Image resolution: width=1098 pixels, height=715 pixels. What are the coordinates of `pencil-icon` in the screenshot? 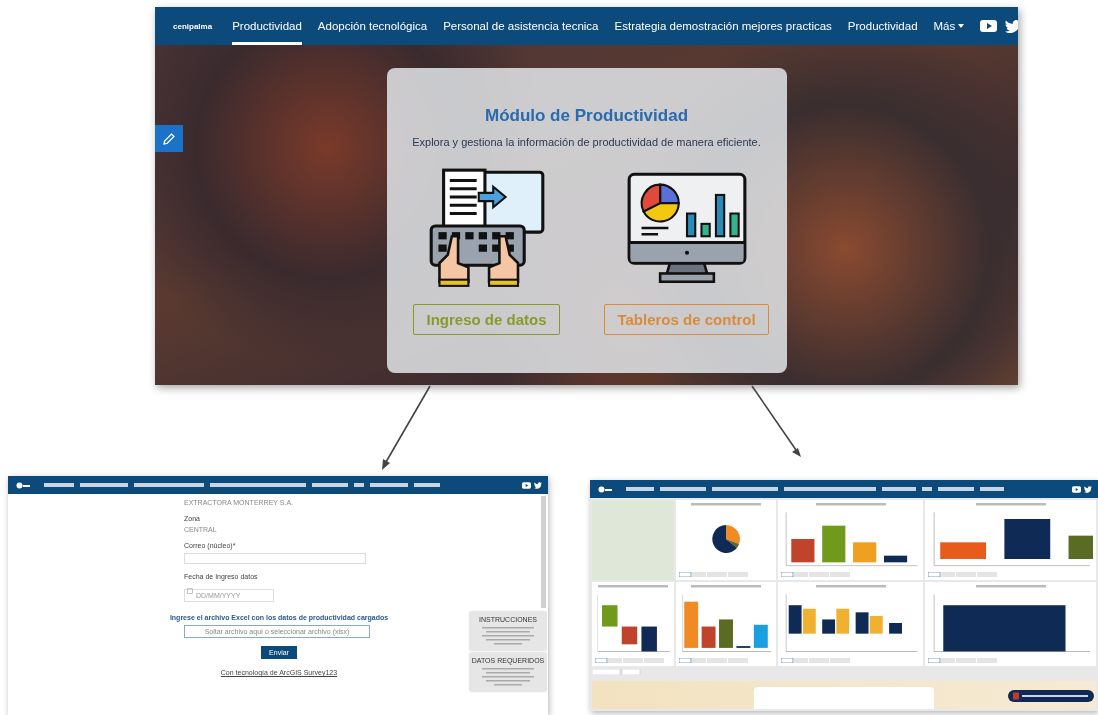 It's located at (169, 138).